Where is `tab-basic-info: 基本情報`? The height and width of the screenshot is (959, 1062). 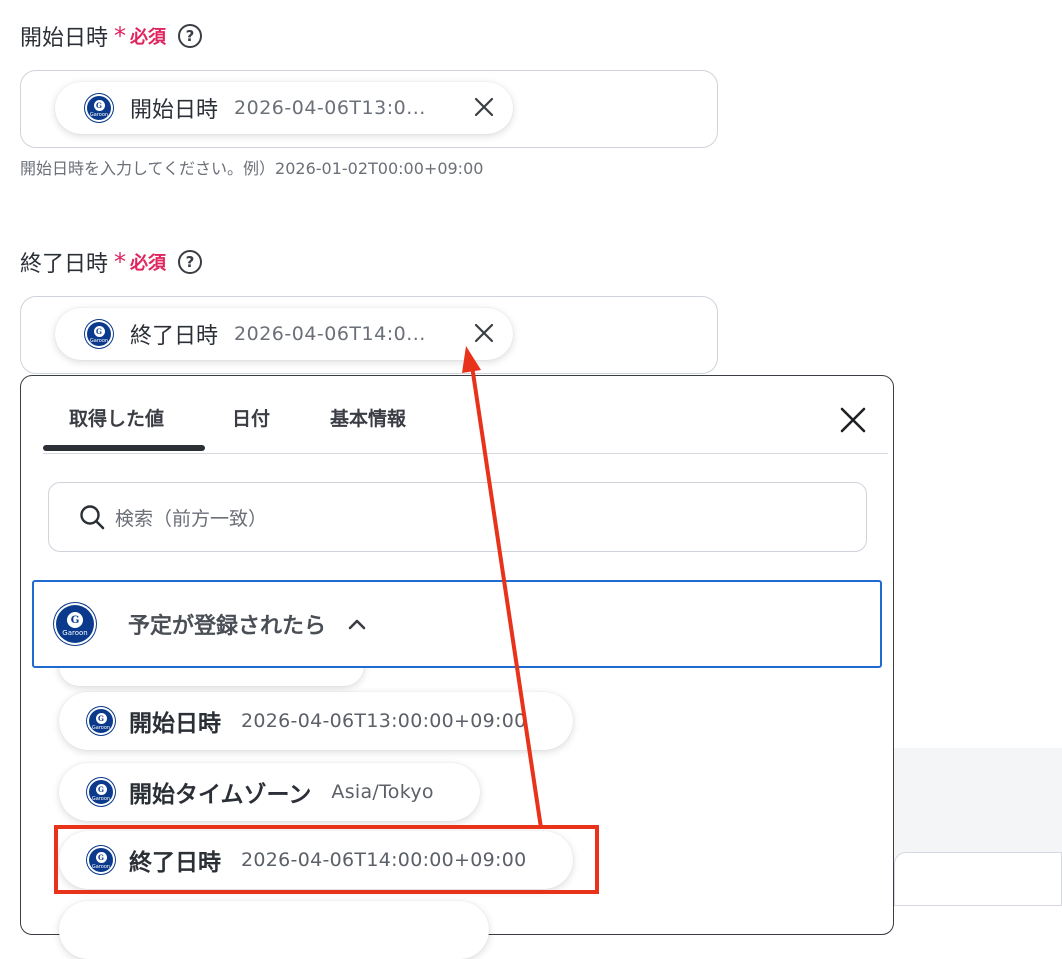 tab-basic-info: 基本情報 is located at coordinates (368, 417).